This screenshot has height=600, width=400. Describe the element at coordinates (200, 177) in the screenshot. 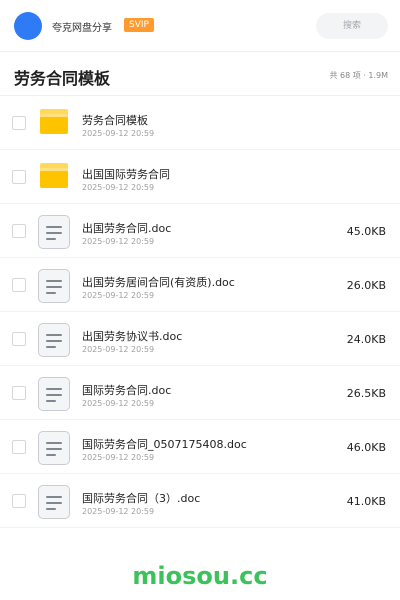

I see `file-row: 出国国际劳务合同 2025-09-12 20:59` at that location.